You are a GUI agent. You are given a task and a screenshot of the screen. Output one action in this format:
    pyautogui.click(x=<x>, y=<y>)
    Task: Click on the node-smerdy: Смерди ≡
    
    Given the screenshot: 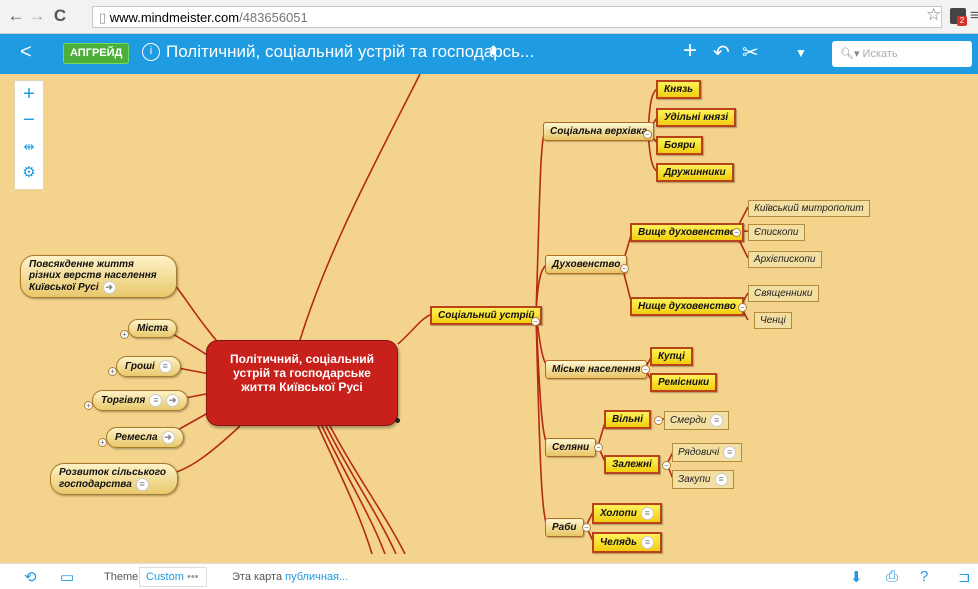 What is the action you would take?
    pyautogui.click(x=697, y=420)
    